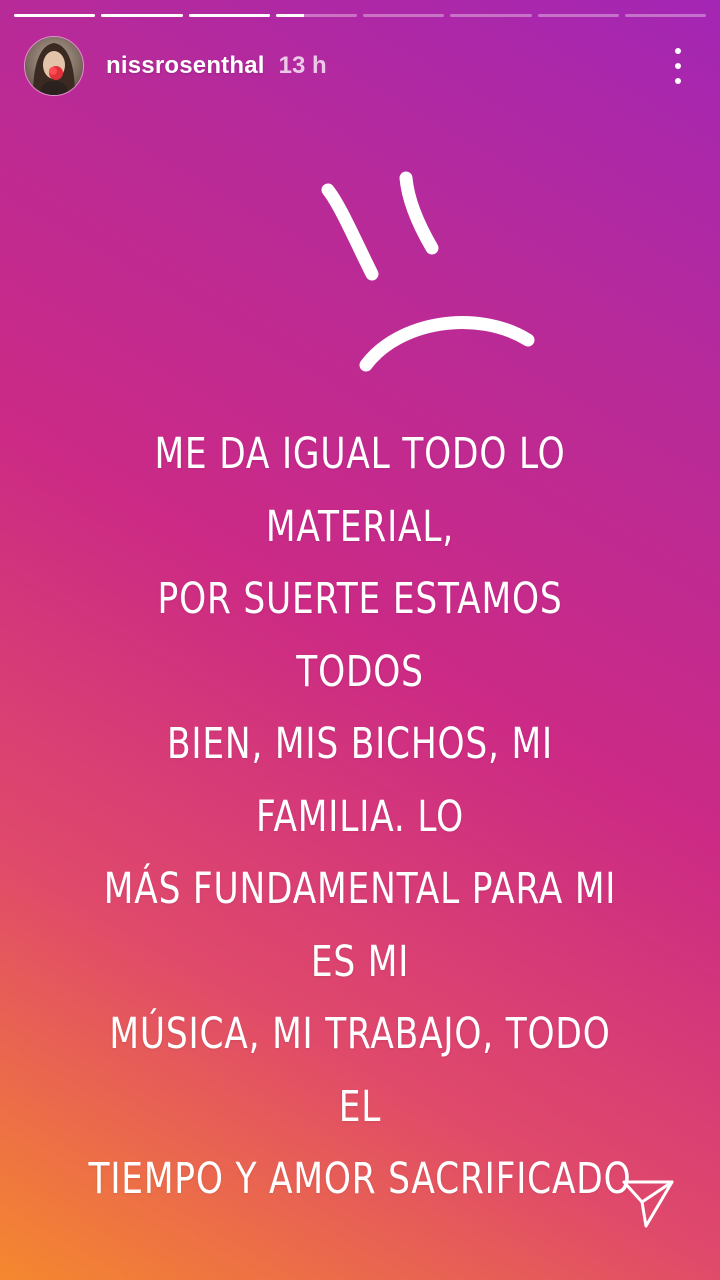 The image size is (720, 1280). I want to click on story-progress-bar, so click(360, 16).